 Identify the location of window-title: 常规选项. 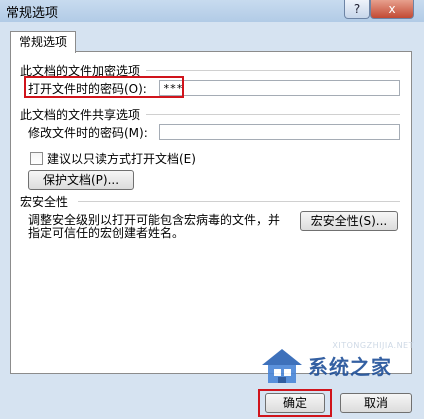
(32, 13).